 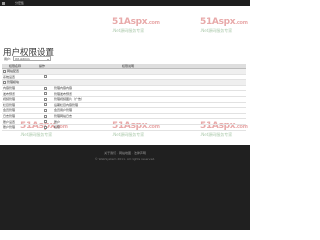 I want to click on column-header-action: 操作, so click(x=42, y=66).